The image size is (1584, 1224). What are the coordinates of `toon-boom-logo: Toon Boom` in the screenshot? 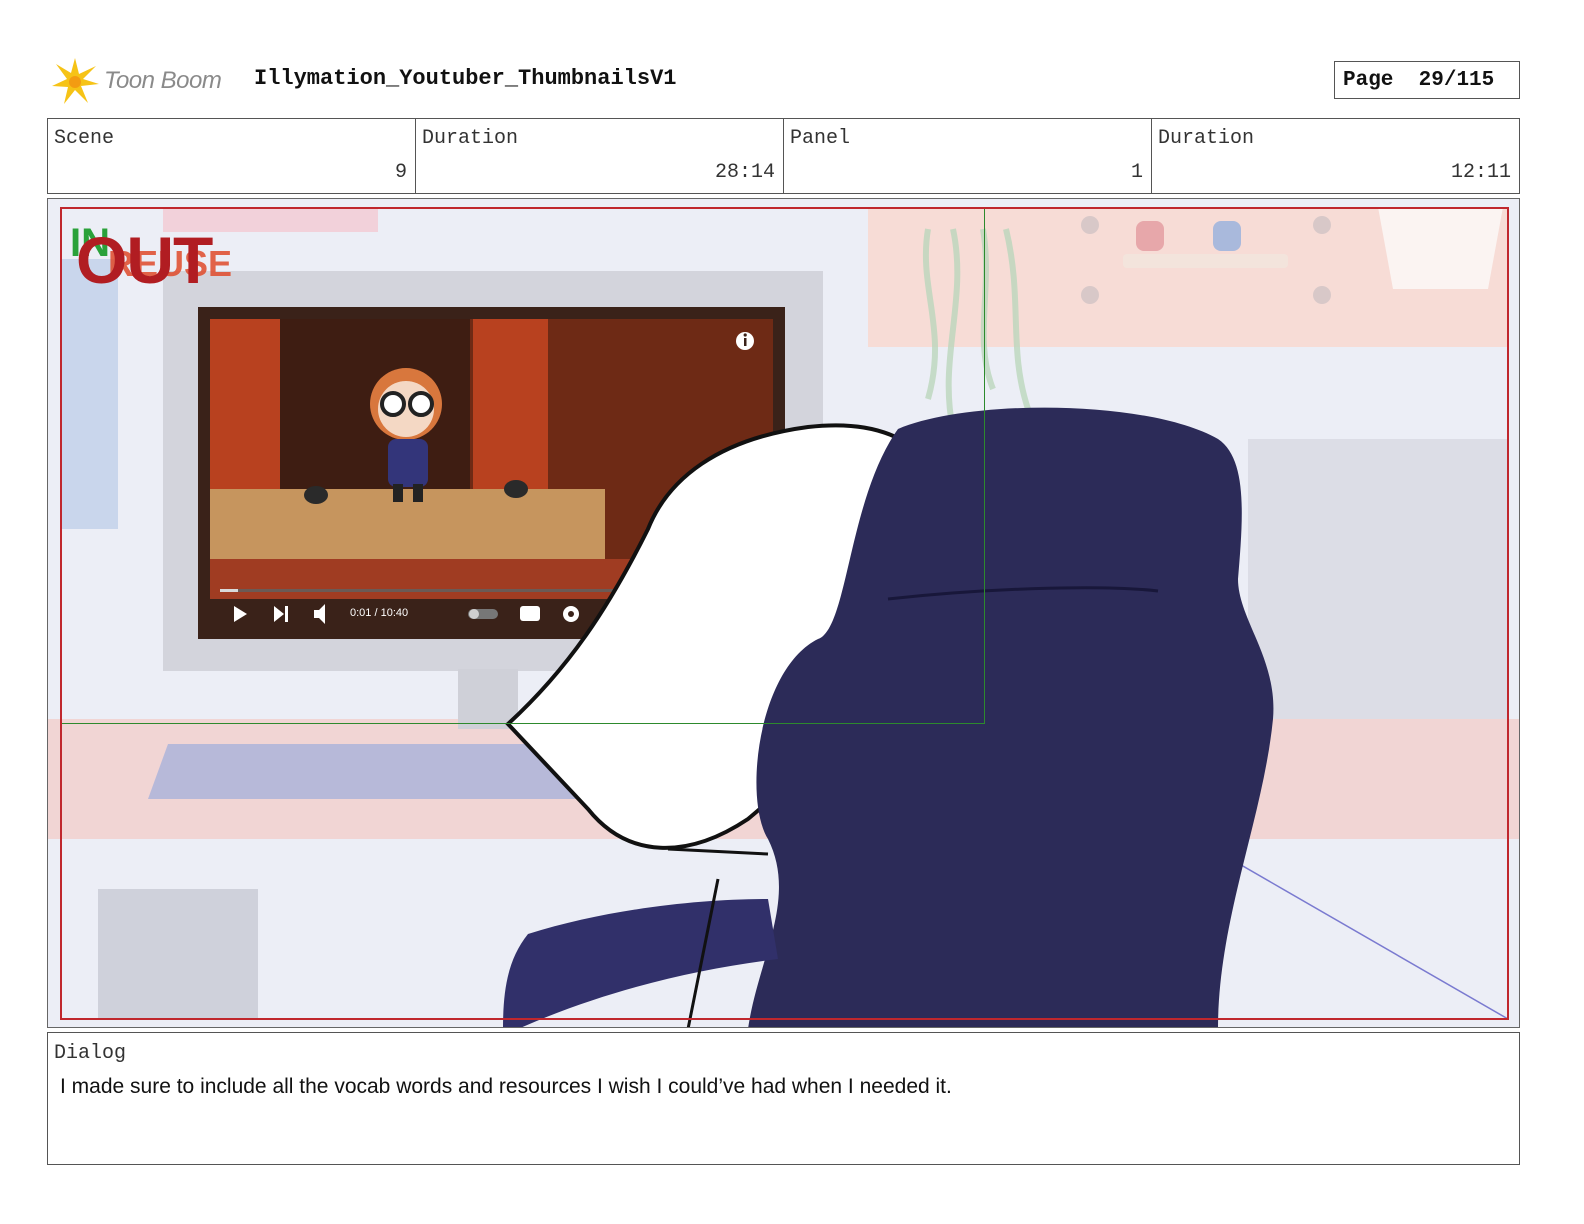 It's located at (145, 81).